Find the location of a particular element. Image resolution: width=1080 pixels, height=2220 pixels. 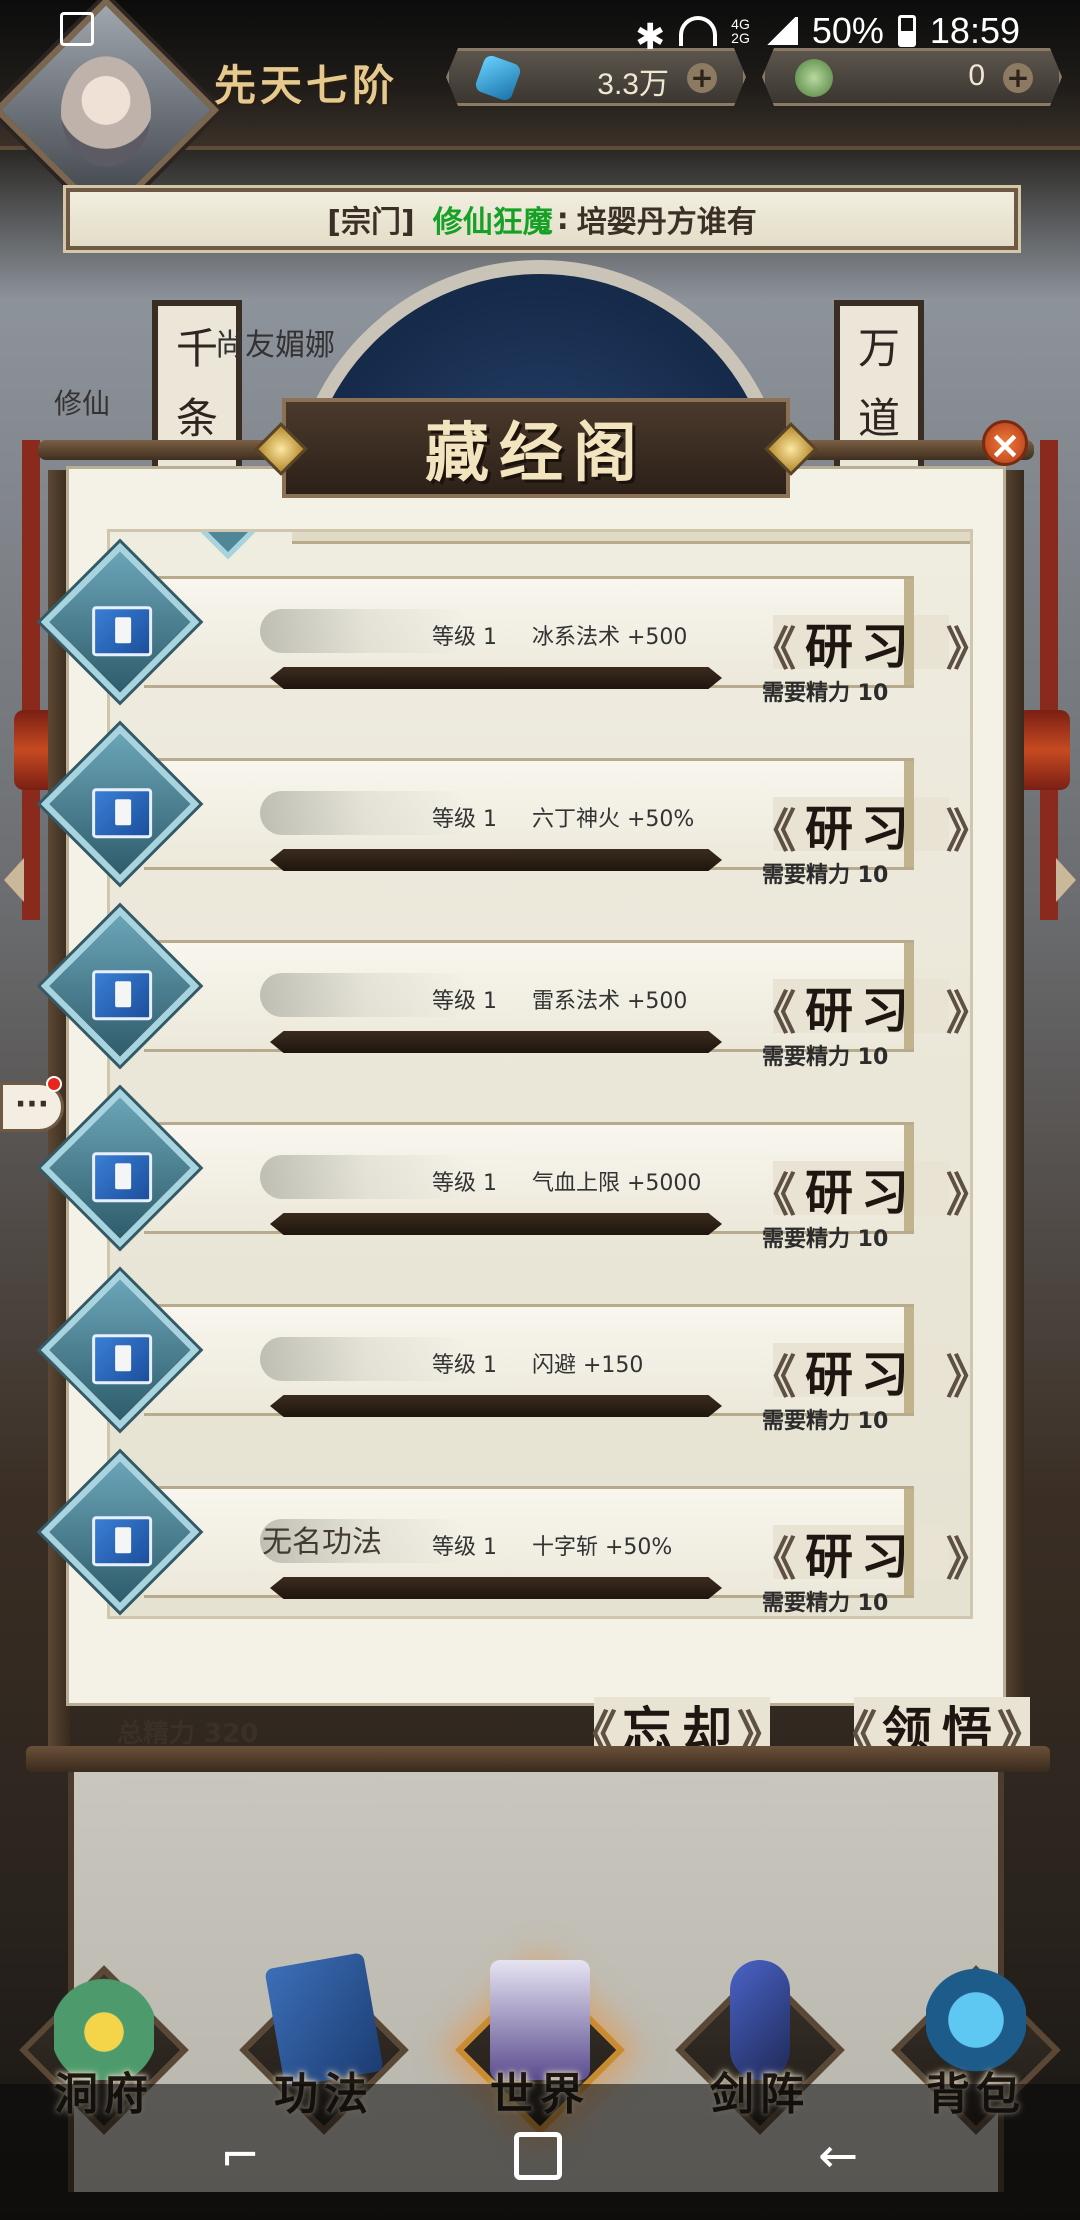

back-icon: ← is located at coordinates (838, 2156).